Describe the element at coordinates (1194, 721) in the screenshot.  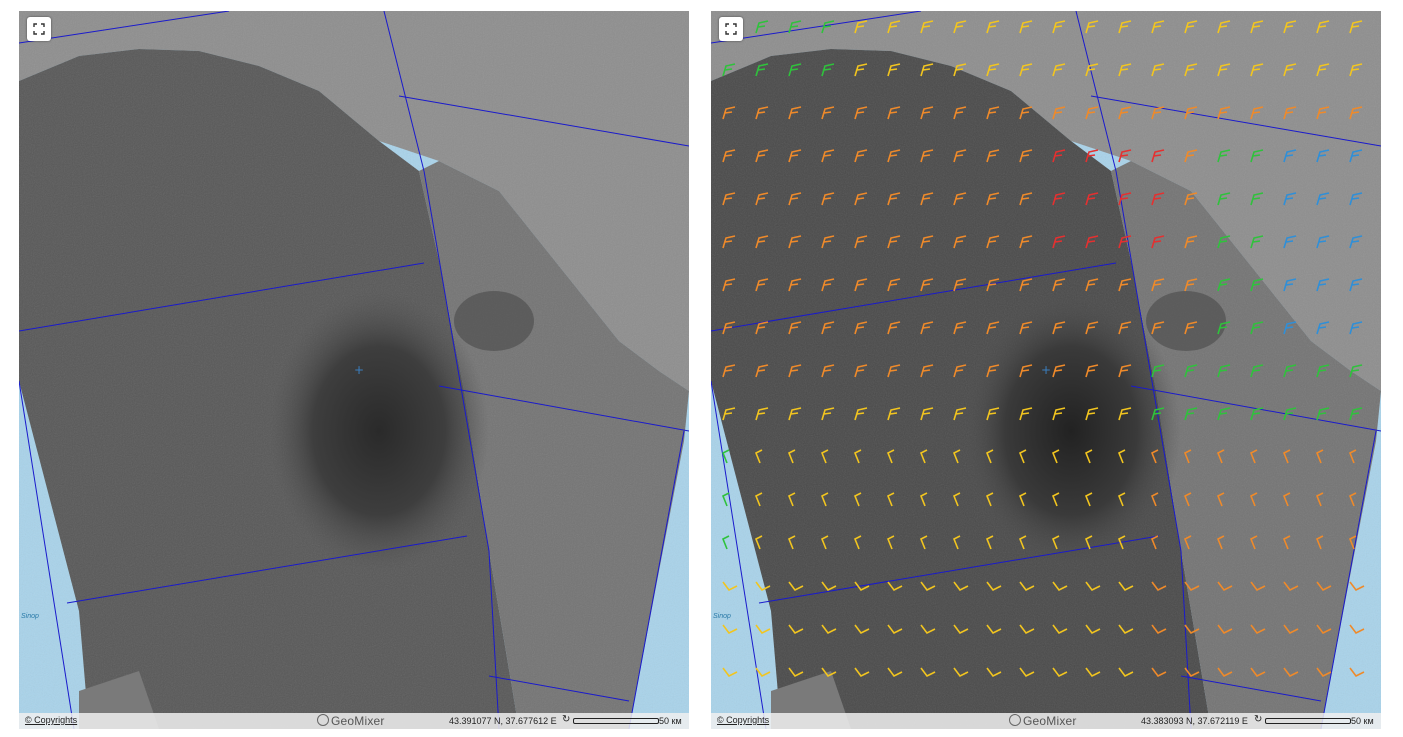
I see `coordinates-readout: 43.383093 N, 37.672119 E` at that location.